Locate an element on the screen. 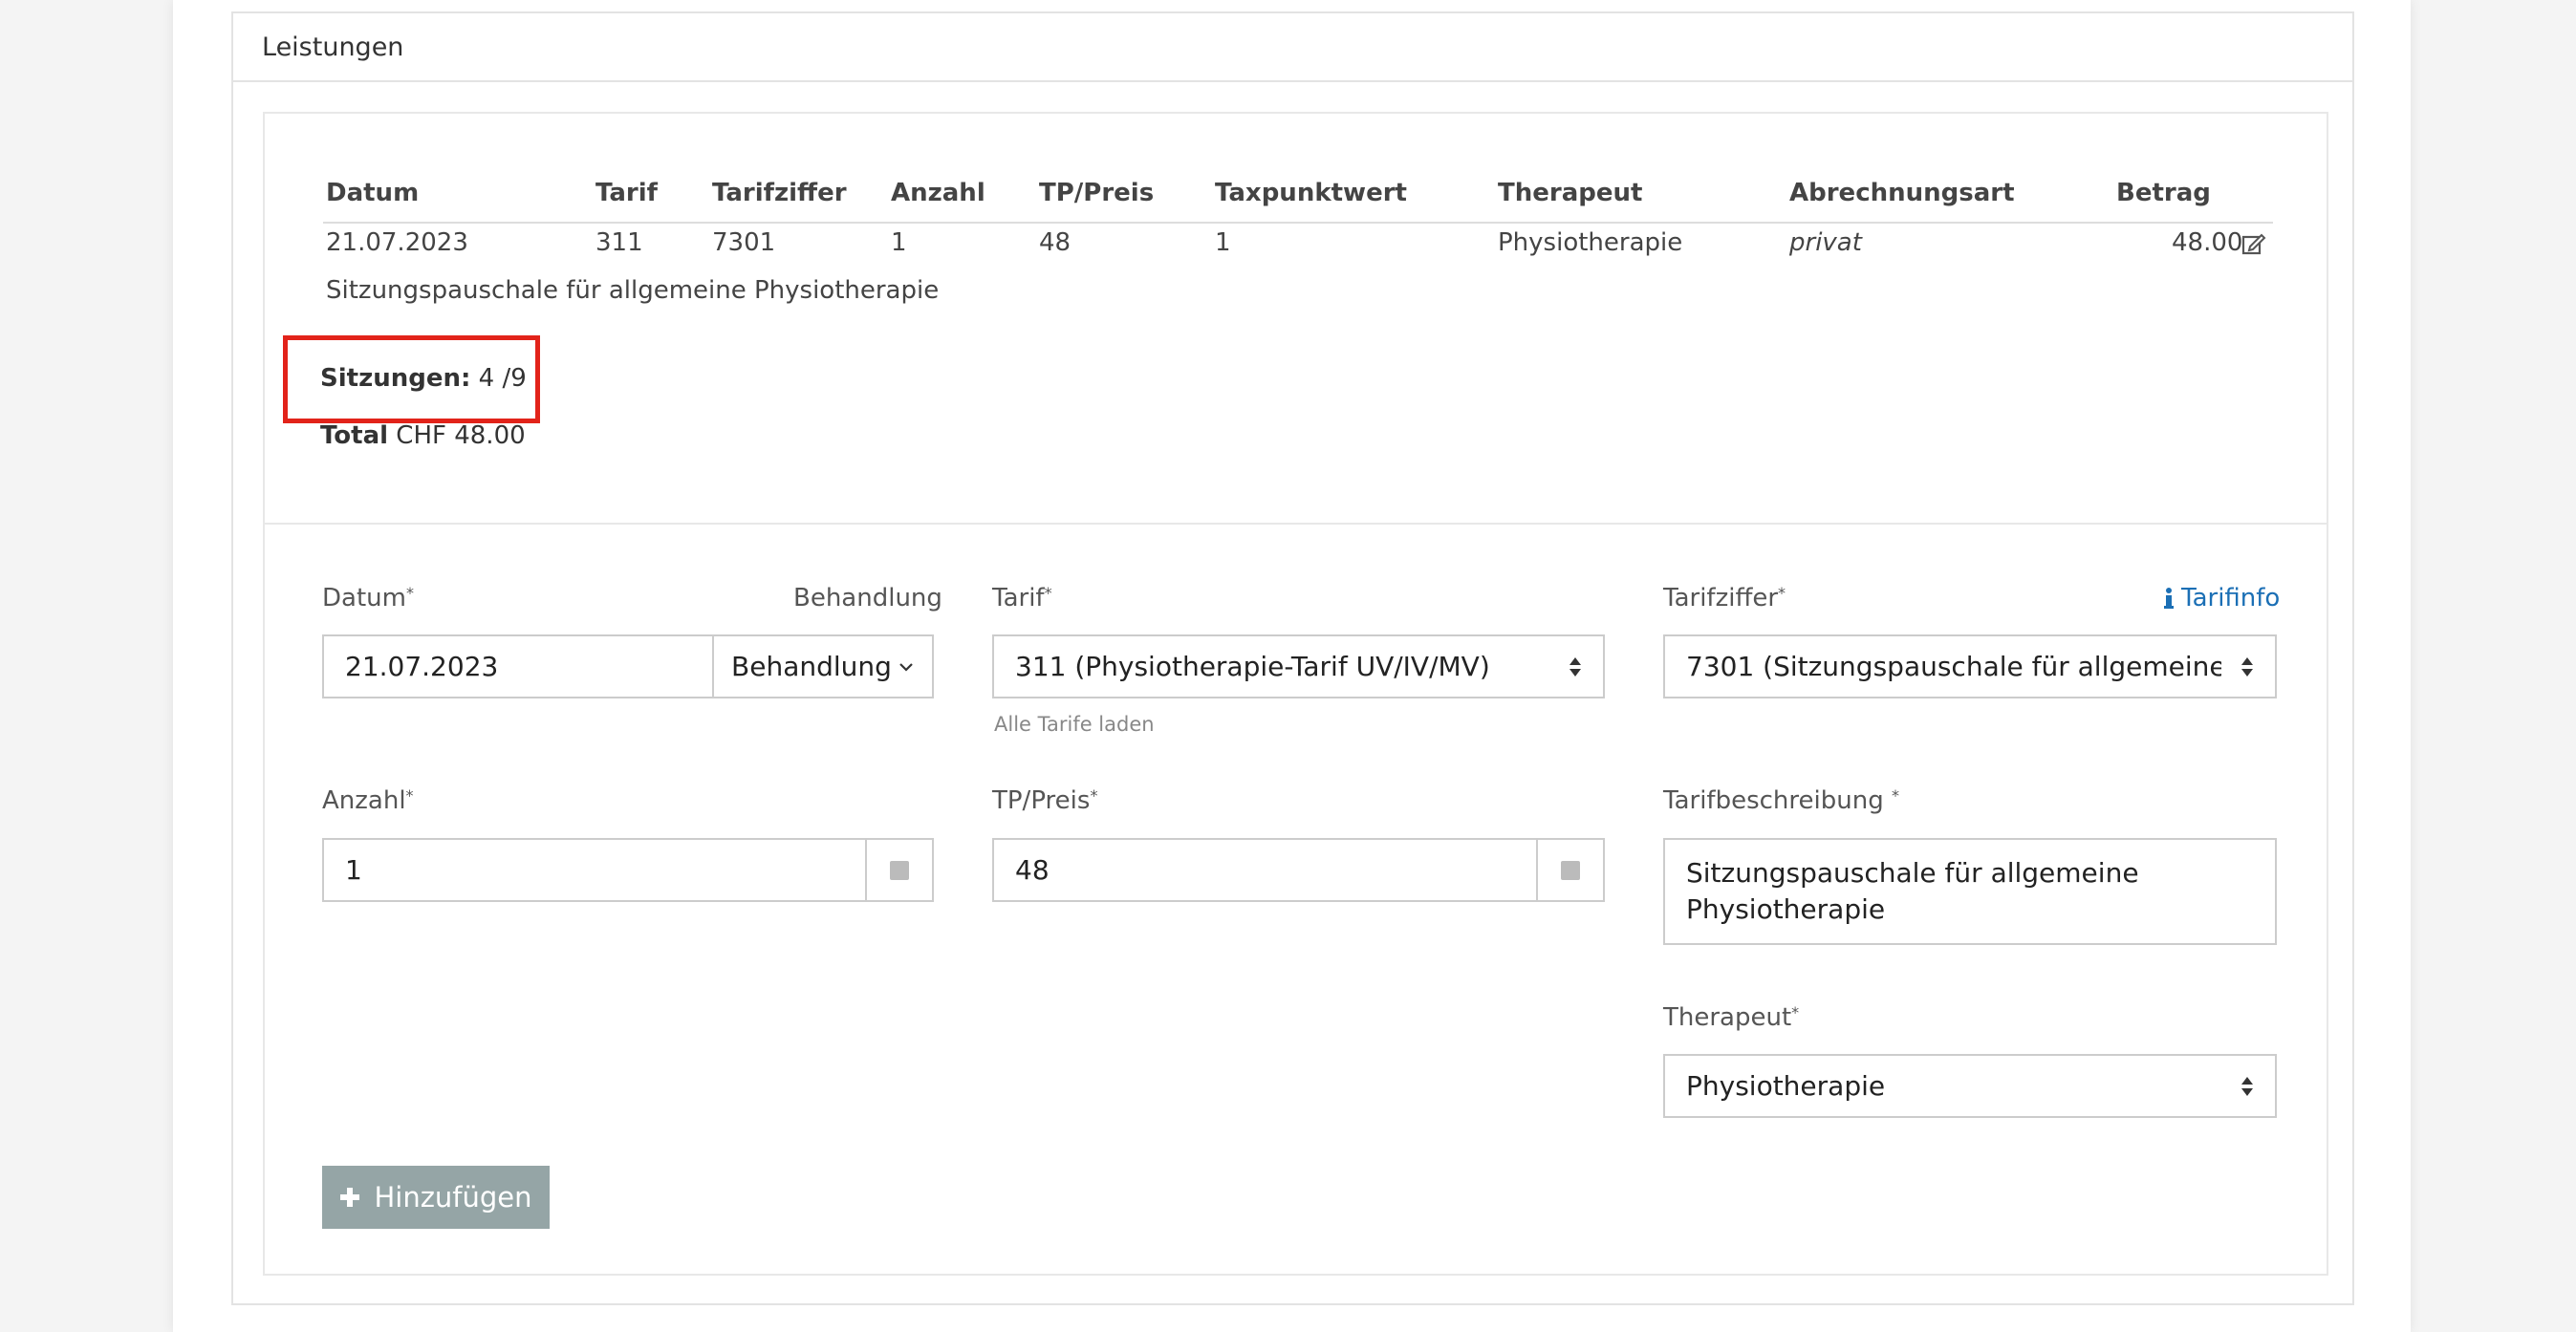  col-header-datum: Datum is located at coordinates (373, 193).